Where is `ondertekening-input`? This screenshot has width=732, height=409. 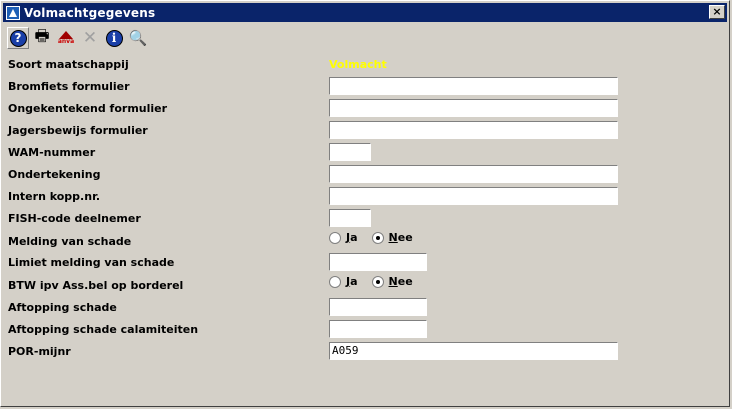 ondertekening-input is located at coordinates (473, 174).